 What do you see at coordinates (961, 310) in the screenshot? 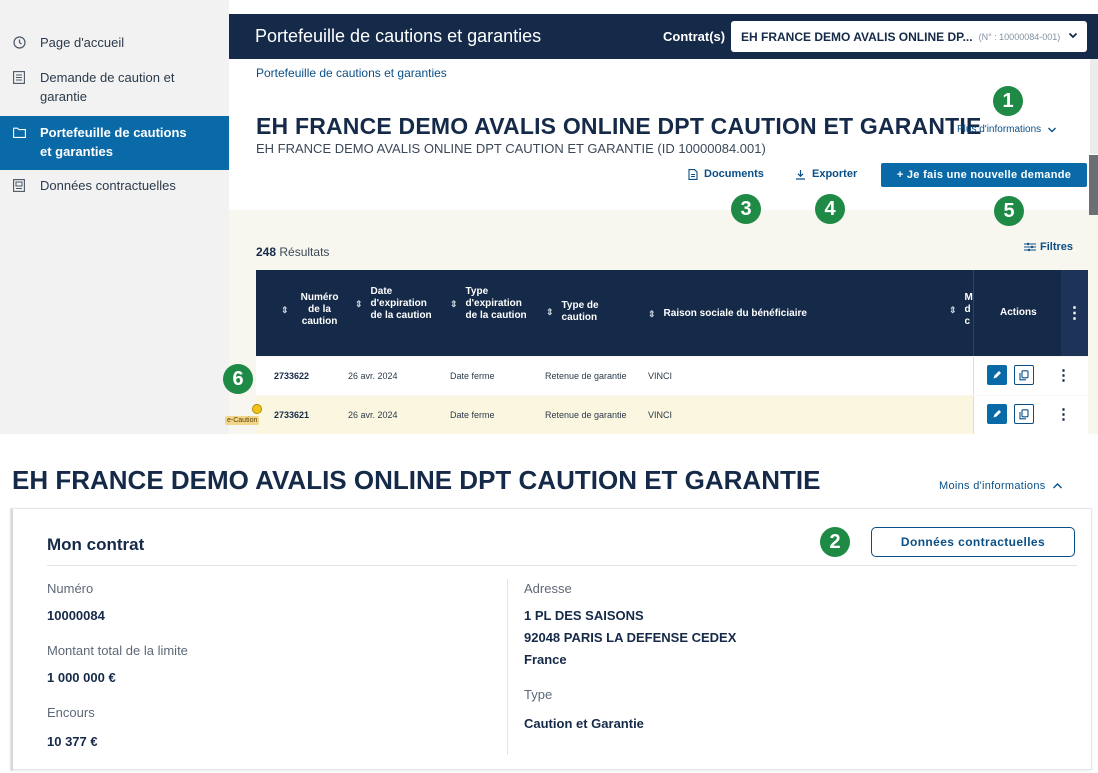
I see `col-header-montant: ⇕ M d c` at bounding box center [961, 310].